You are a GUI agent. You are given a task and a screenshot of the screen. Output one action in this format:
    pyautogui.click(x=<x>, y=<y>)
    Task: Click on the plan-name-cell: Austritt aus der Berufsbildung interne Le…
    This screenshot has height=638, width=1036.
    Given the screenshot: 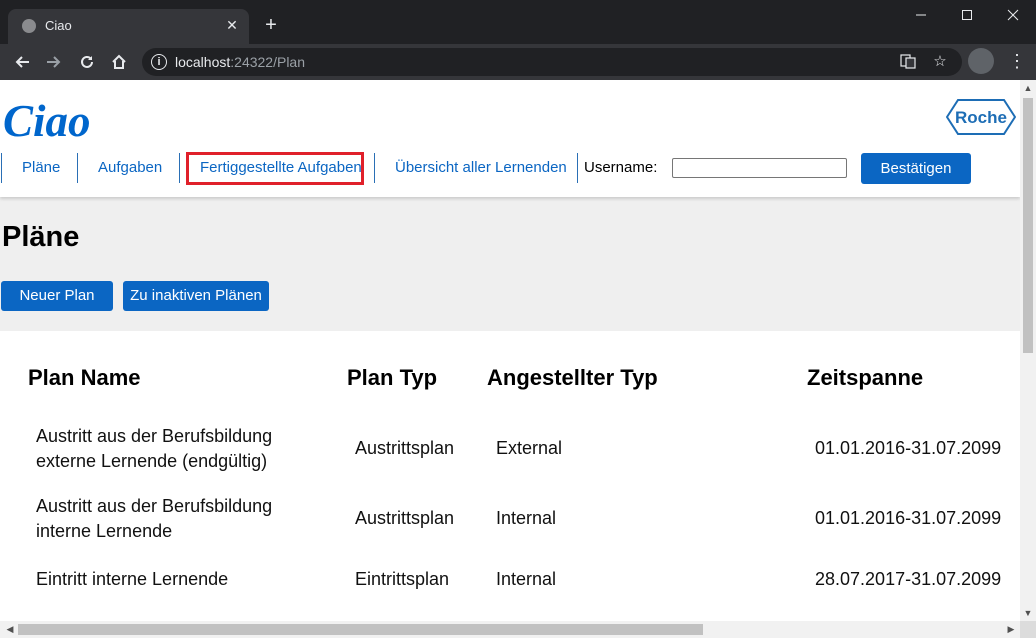 What is the action you would take?
    pyautogui.click(x=154, y=518)
    